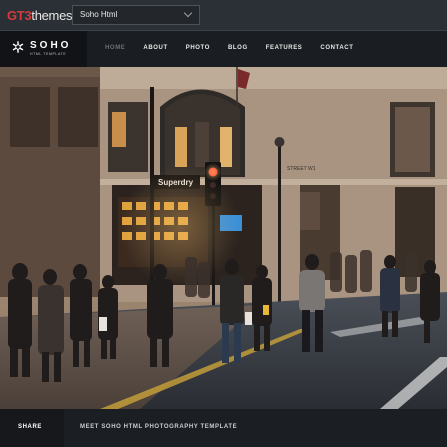  What do you see at coordinates (188, 13) in the screenshot?
I see `chevron-down-icon` at bounding box center [188, 13].